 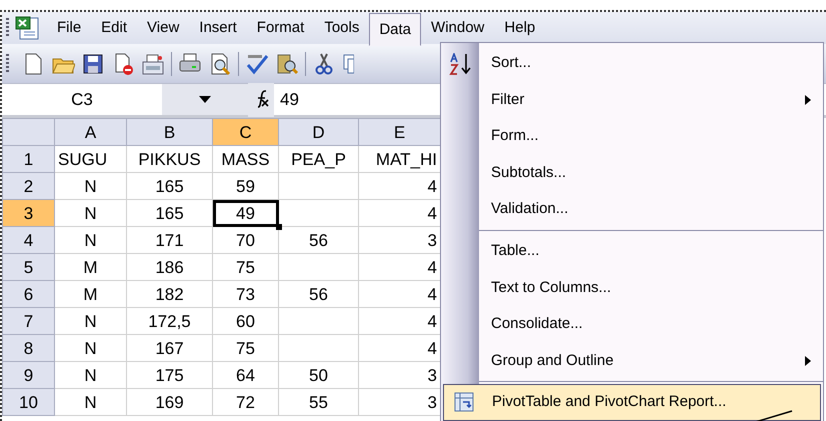 What do you see at coordinates (169, 375) in the screenshot?
I see `sheet-cell: 175` at bounding box center [169, 375].